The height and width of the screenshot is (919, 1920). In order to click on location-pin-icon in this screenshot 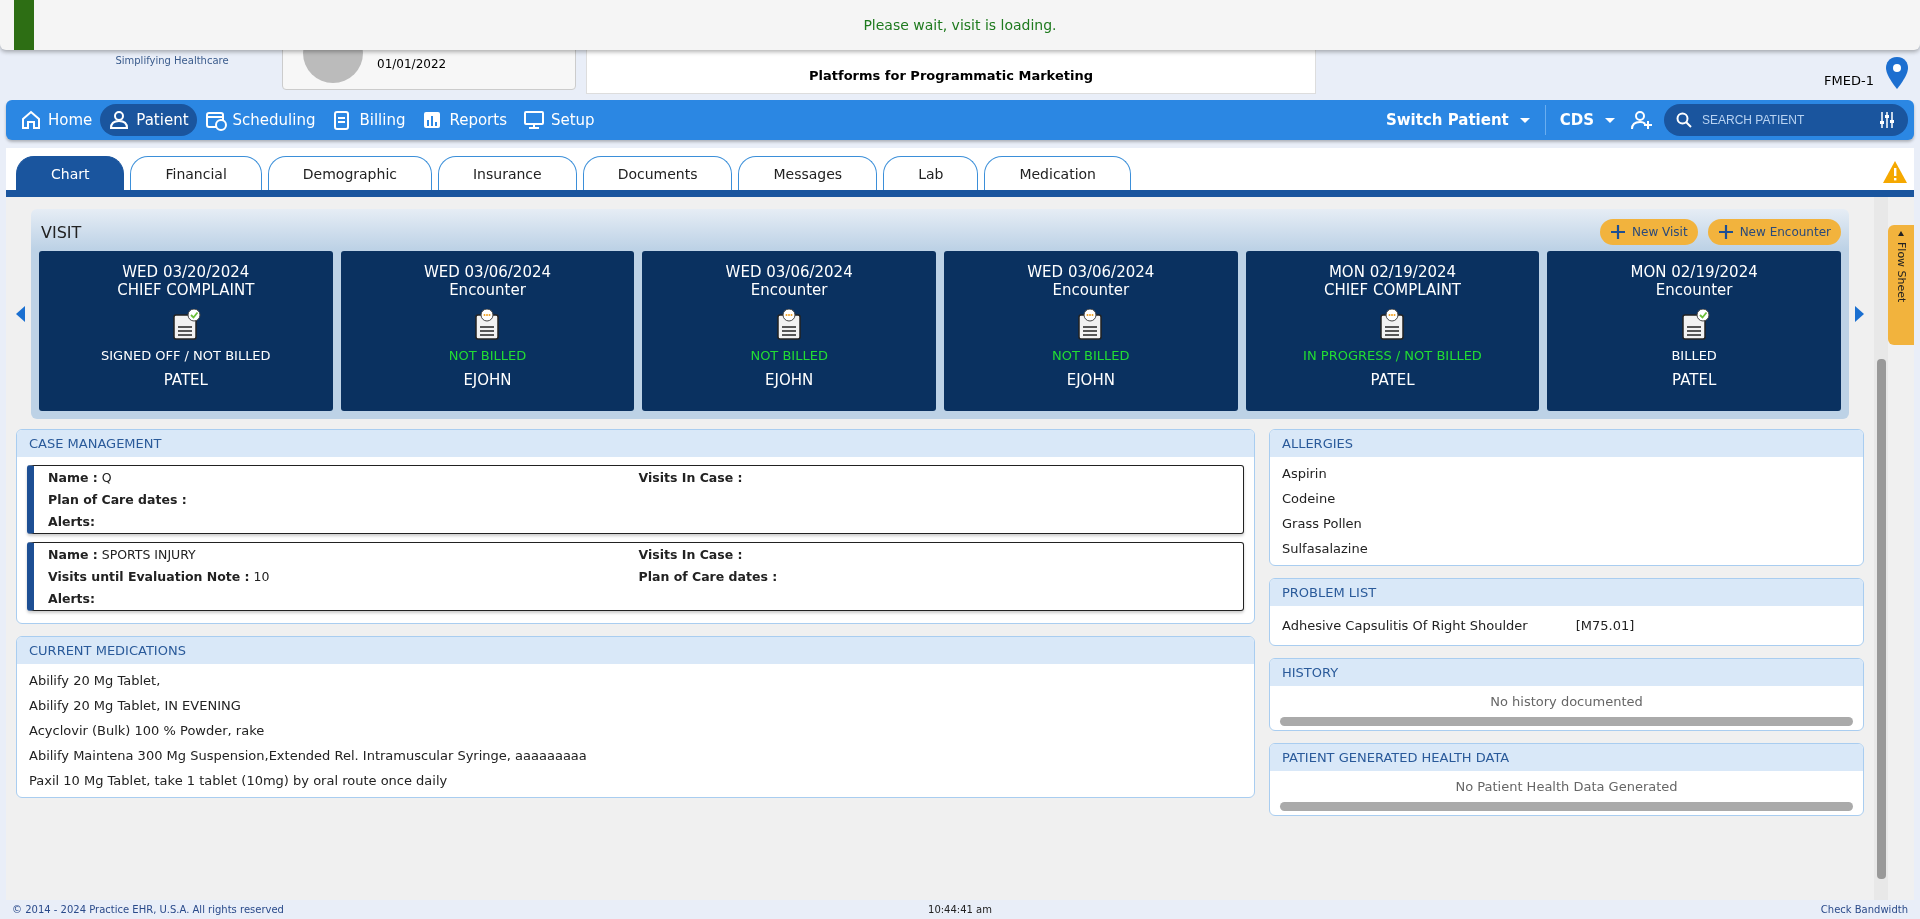, I will do `click(1897, 73)`.